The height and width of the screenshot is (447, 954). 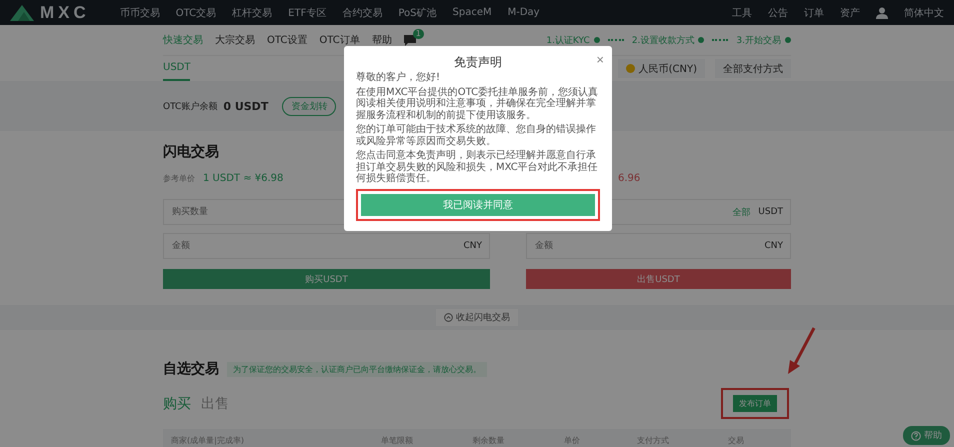 What do you see at coordinates (397, 440) in the screenshot?
I see `column-header: 单笔限额` at bounding box center [397, 440].